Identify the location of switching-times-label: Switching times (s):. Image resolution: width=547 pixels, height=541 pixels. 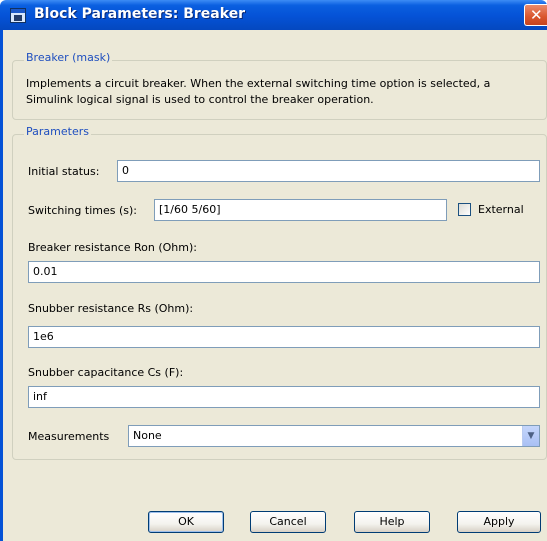
(82, 210).